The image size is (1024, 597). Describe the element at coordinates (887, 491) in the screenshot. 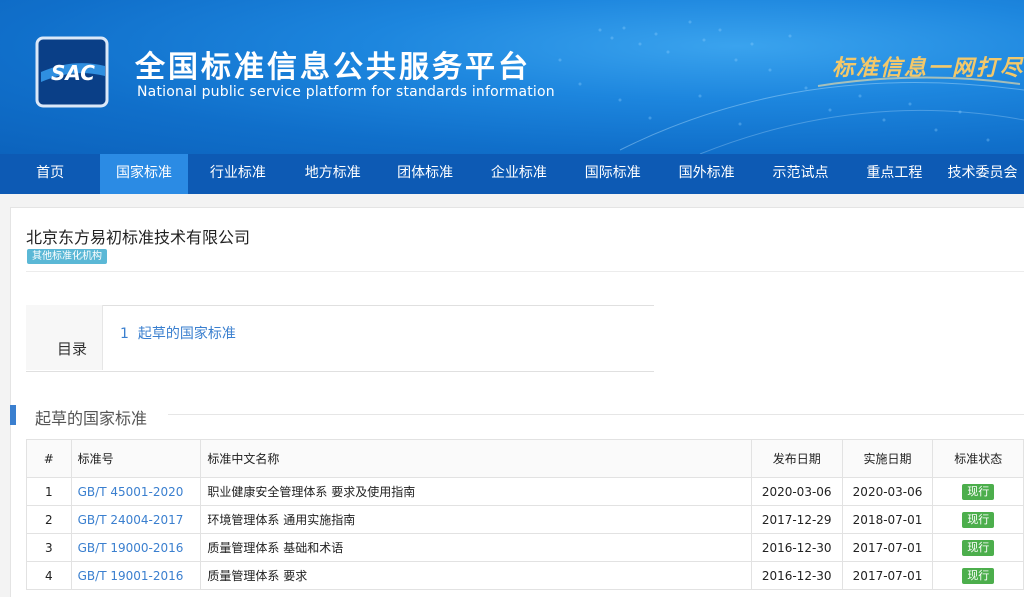

I see `implement-date: 2020-03-06` at that location.